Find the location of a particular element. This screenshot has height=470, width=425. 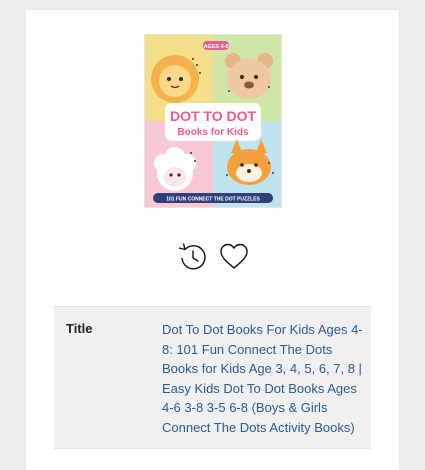

history-button is located at coordinates (192, 256).